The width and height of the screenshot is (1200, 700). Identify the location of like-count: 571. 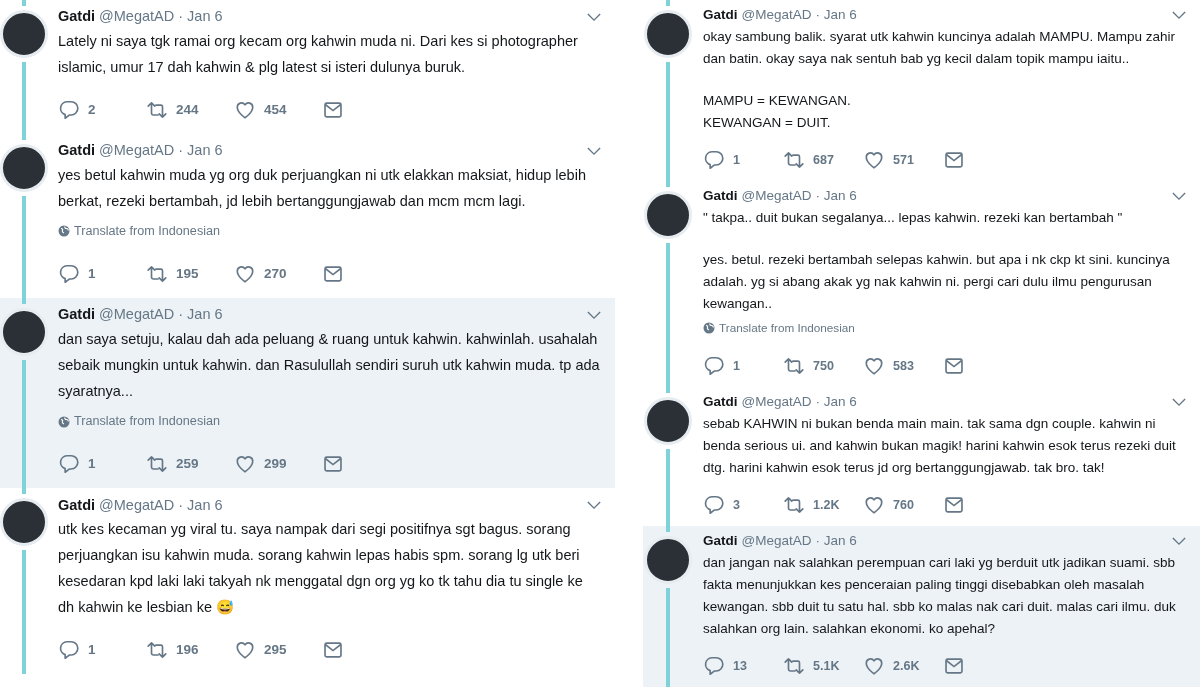
(903, 160).